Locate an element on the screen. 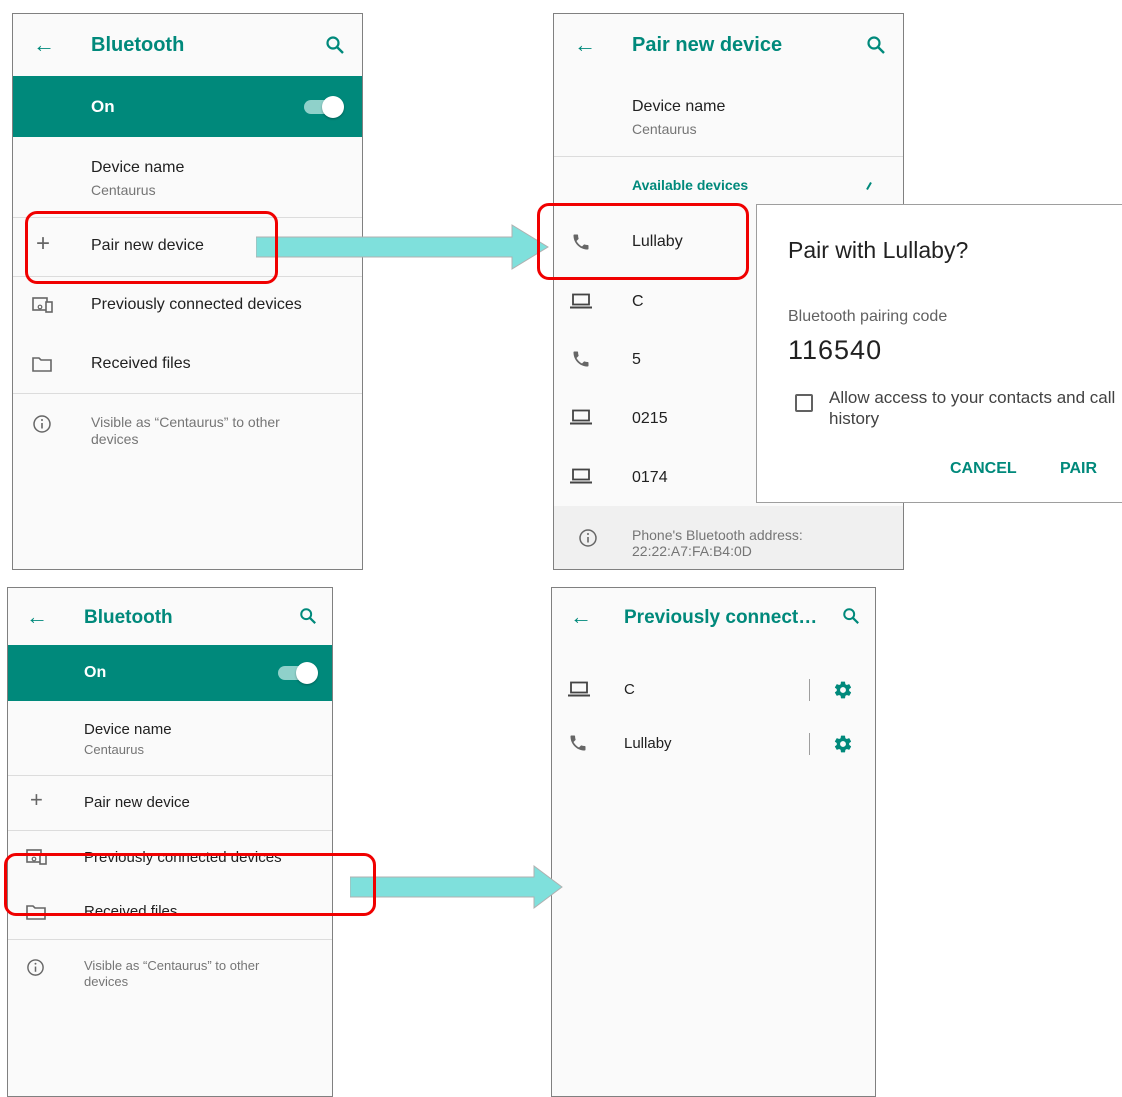  device-name: 0215 is located at coordinates (650, 418).